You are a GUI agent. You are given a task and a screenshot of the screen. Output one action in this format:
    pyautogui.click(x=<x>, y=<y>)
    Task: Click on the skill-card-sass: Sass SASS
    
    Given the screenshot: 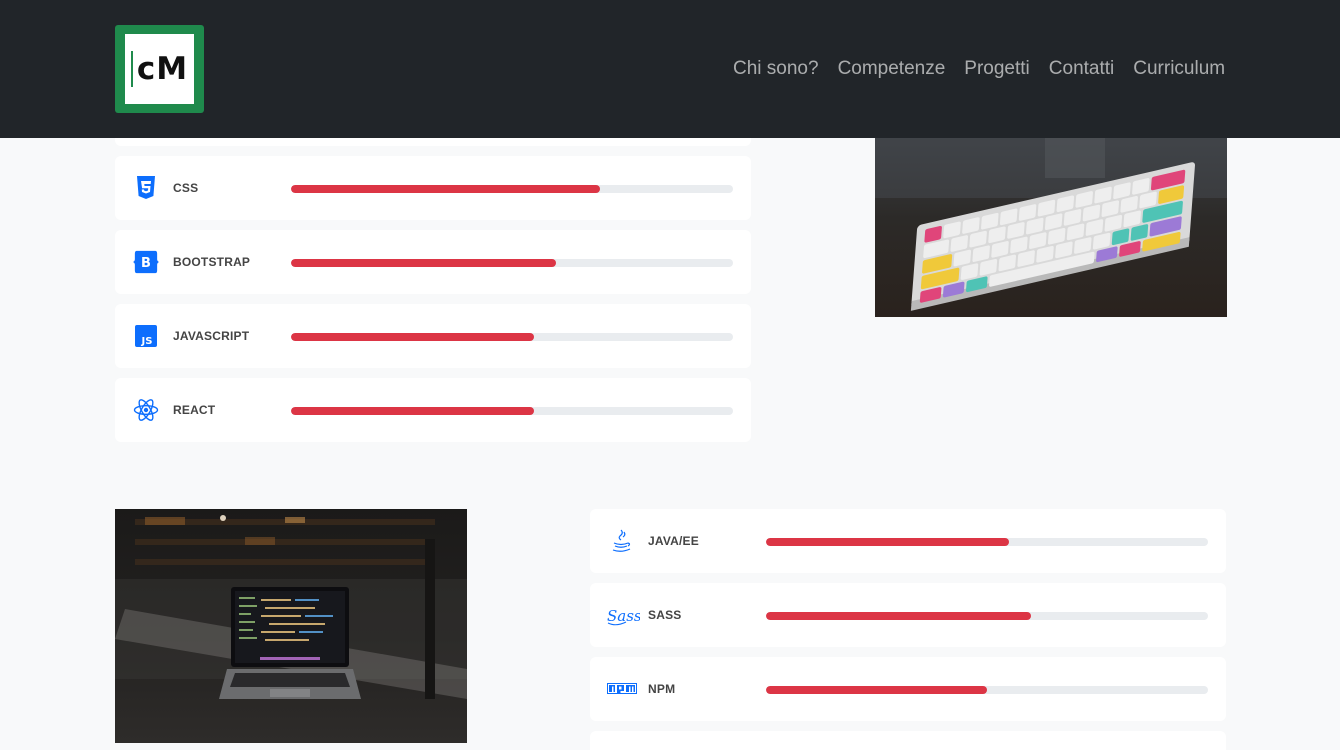 What is the action you would take?
    pyautogui.click(x=908, y=615)
    